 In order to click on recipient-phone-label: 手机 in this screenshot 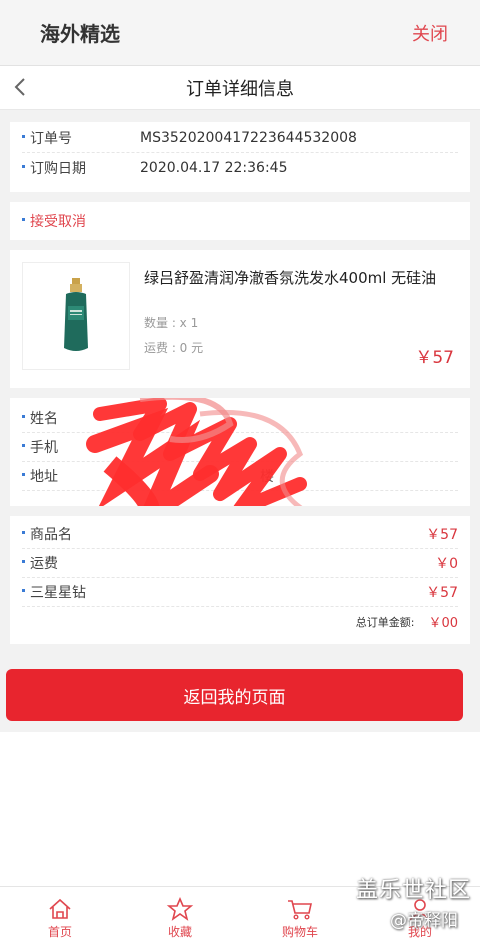, I will do `click(81, 447)`.